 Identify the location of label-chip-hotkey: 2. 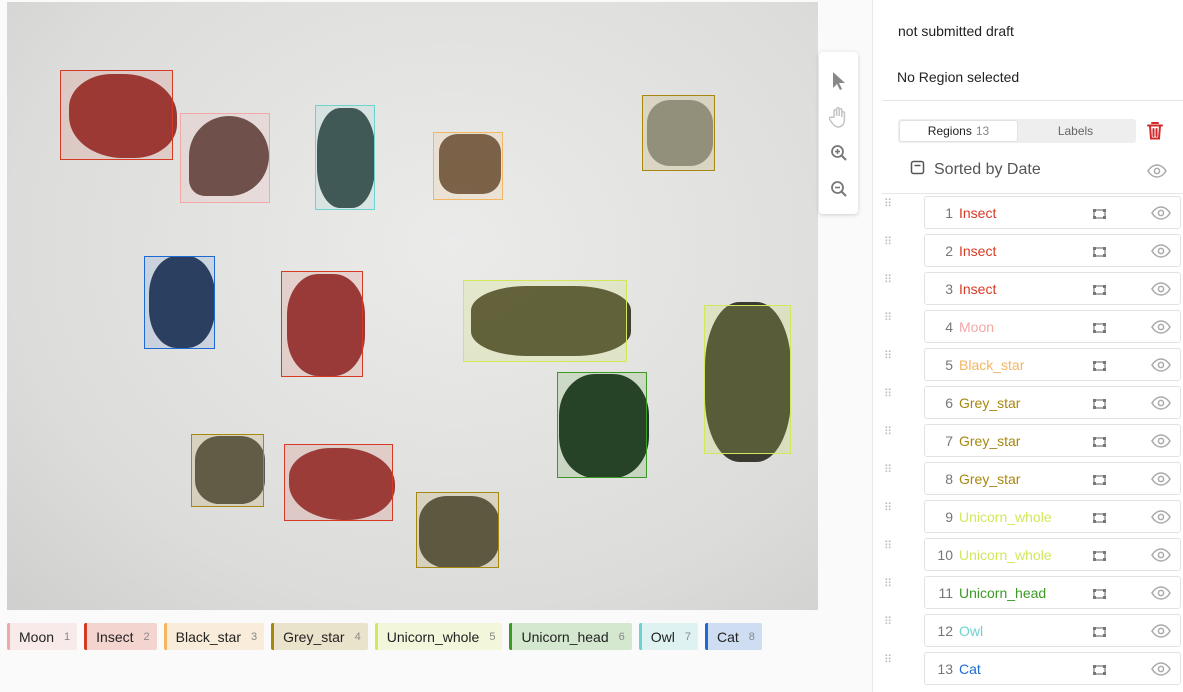
(146, 636).